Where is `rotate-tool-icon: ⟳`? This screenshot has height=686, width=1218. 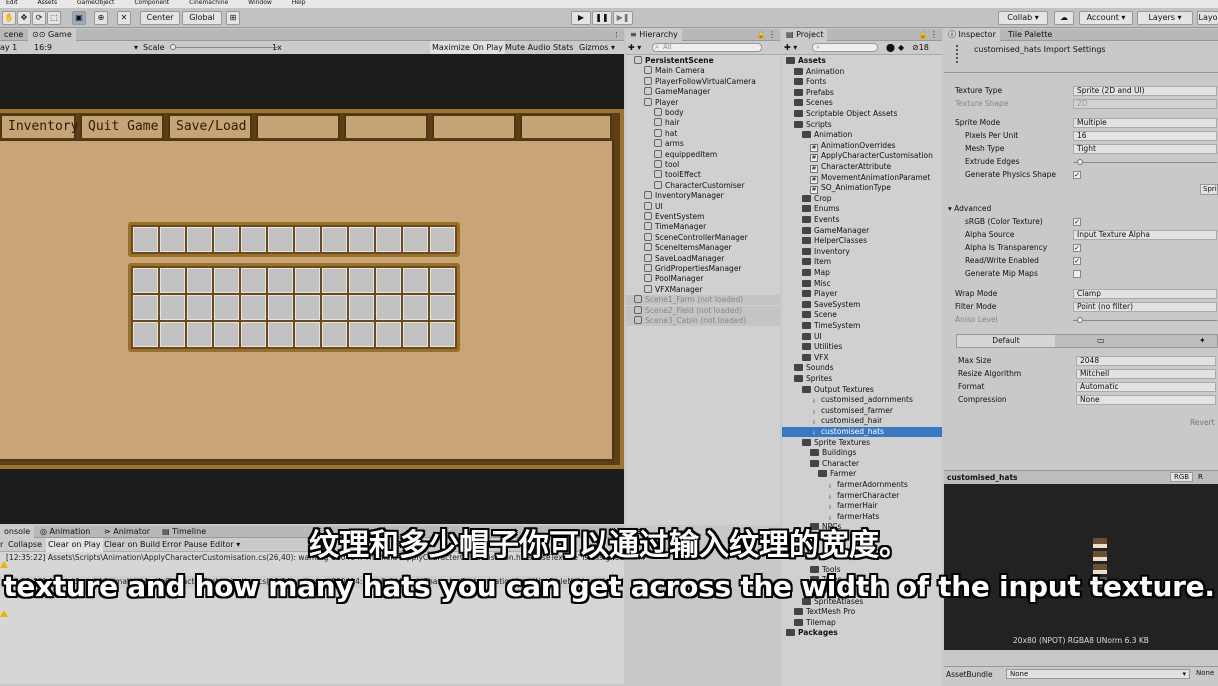
rotate-tool-icon: ⟳ is located at coordinates (39, 18).